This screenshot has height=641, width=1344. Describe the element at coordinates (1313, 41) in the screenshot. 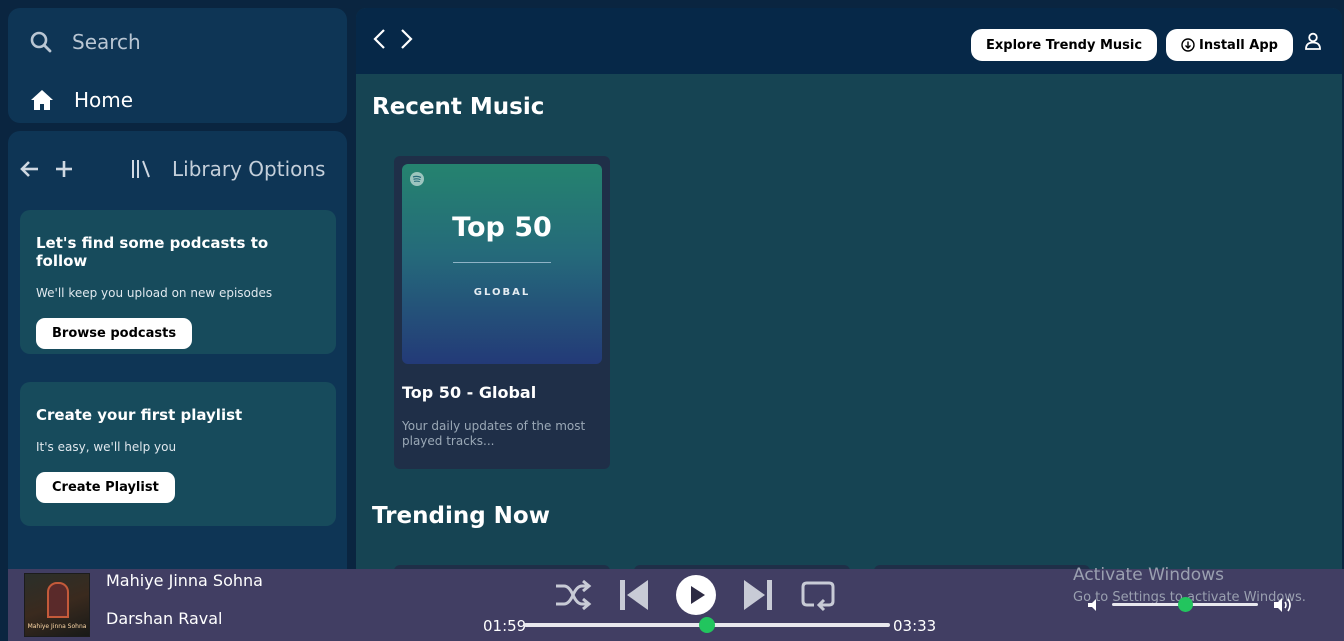

I see `user-icon` at that location.